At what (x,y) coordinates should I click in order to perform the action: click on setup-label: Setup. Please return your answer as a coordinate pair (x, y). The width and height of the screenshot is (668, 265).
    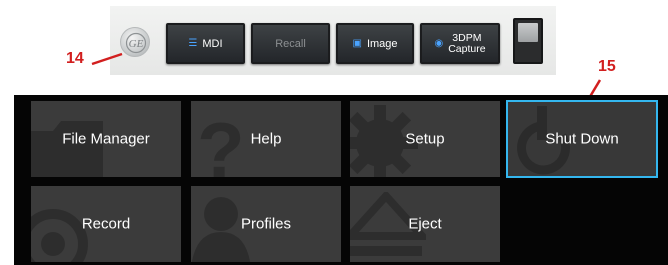
    Looking at the image, I should click on (425, 139).